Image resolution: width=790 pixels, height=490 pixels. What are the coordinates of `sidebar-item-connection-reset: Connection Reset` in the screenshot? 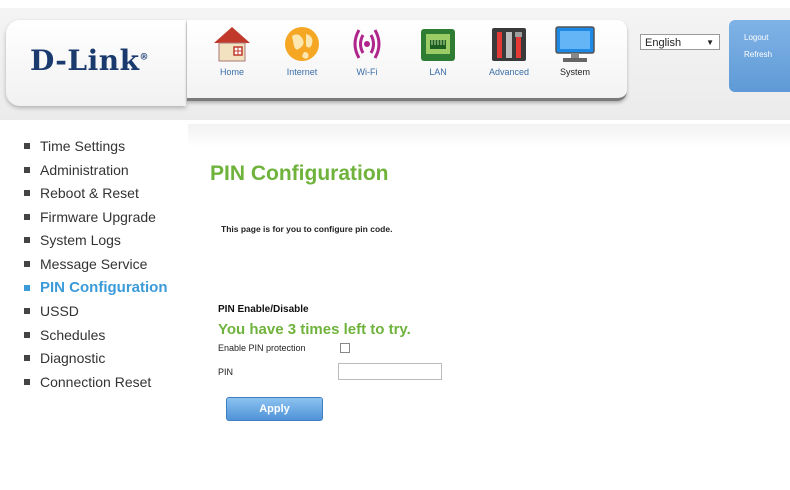 It's located at (96, 386).